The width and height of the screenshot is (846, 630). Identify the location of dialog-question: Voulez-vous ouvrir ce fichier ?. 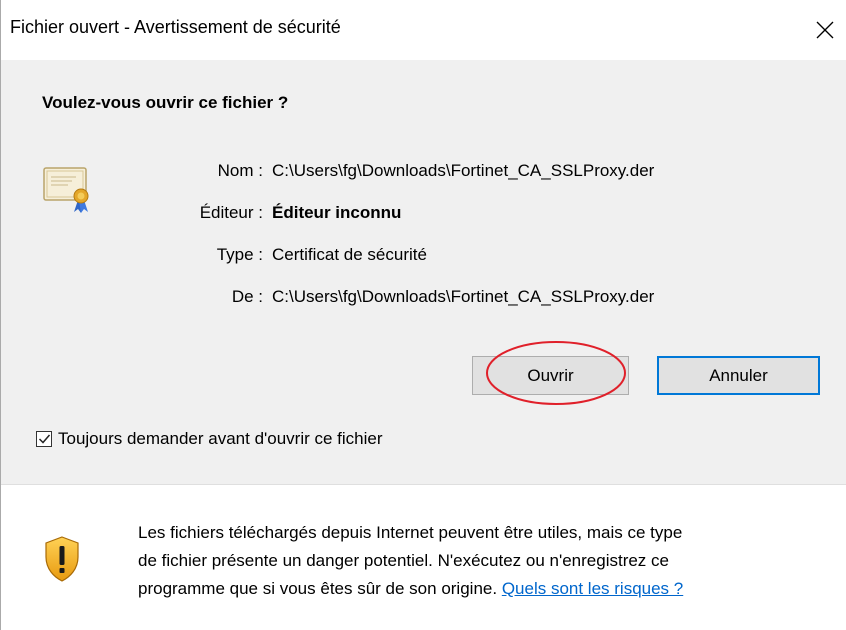
(165, 102).